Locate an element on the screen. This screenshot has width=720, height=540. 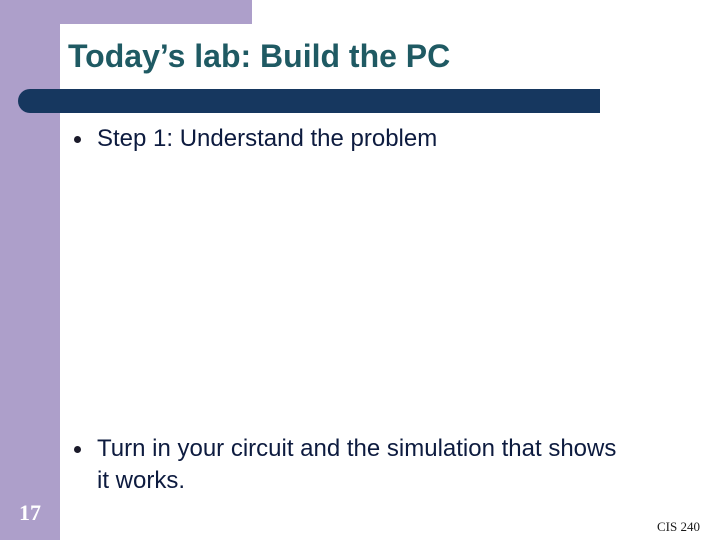
bullet-item: Step 1: Understand the problem is located at coordinates (350, 139).